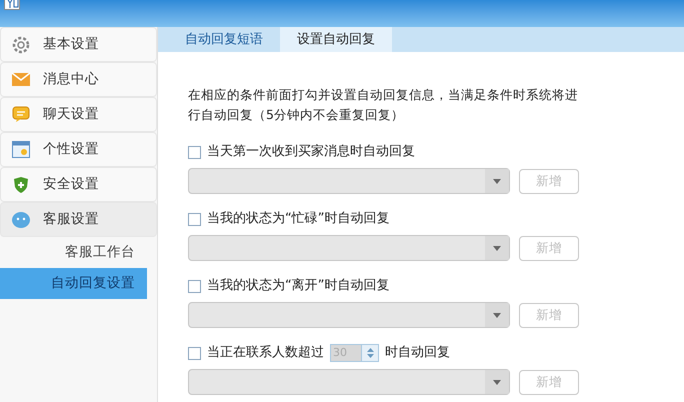 The height and width of the screenshot is (402, 684). I want to click on chat-icon, so click(21, 114).